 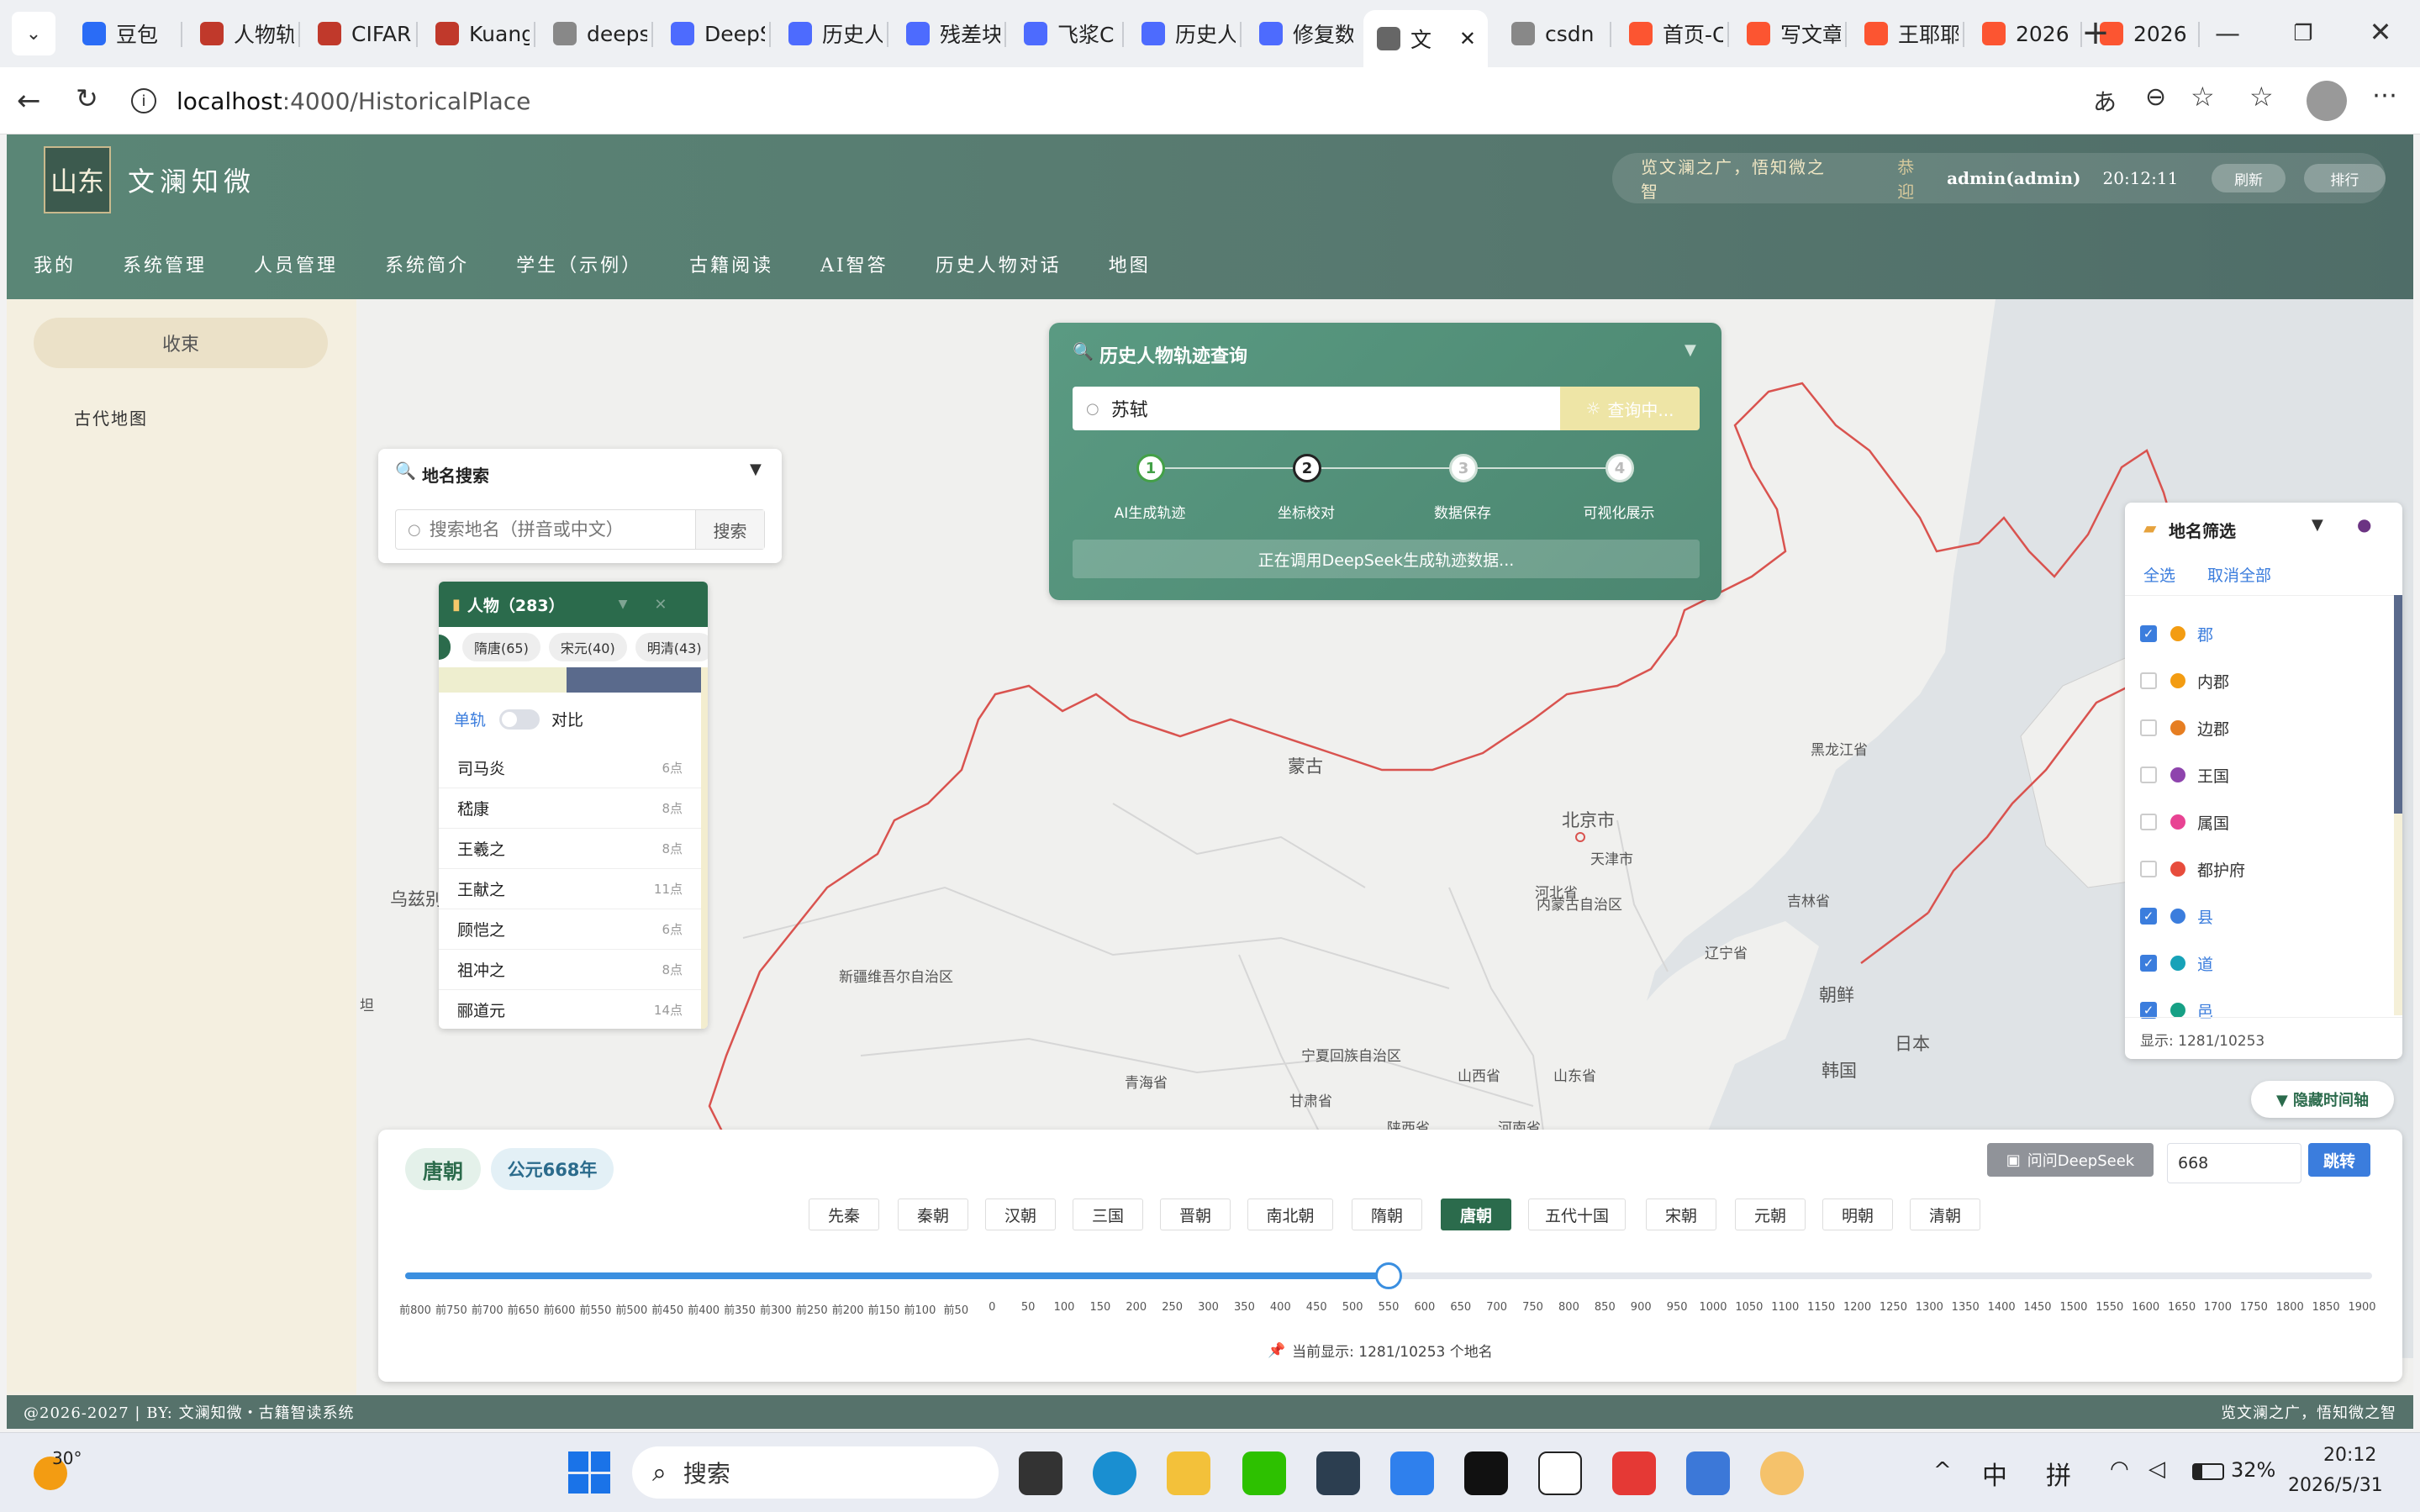 I want to click on favorites-icon: ☆, so click(x=2261, y=97).